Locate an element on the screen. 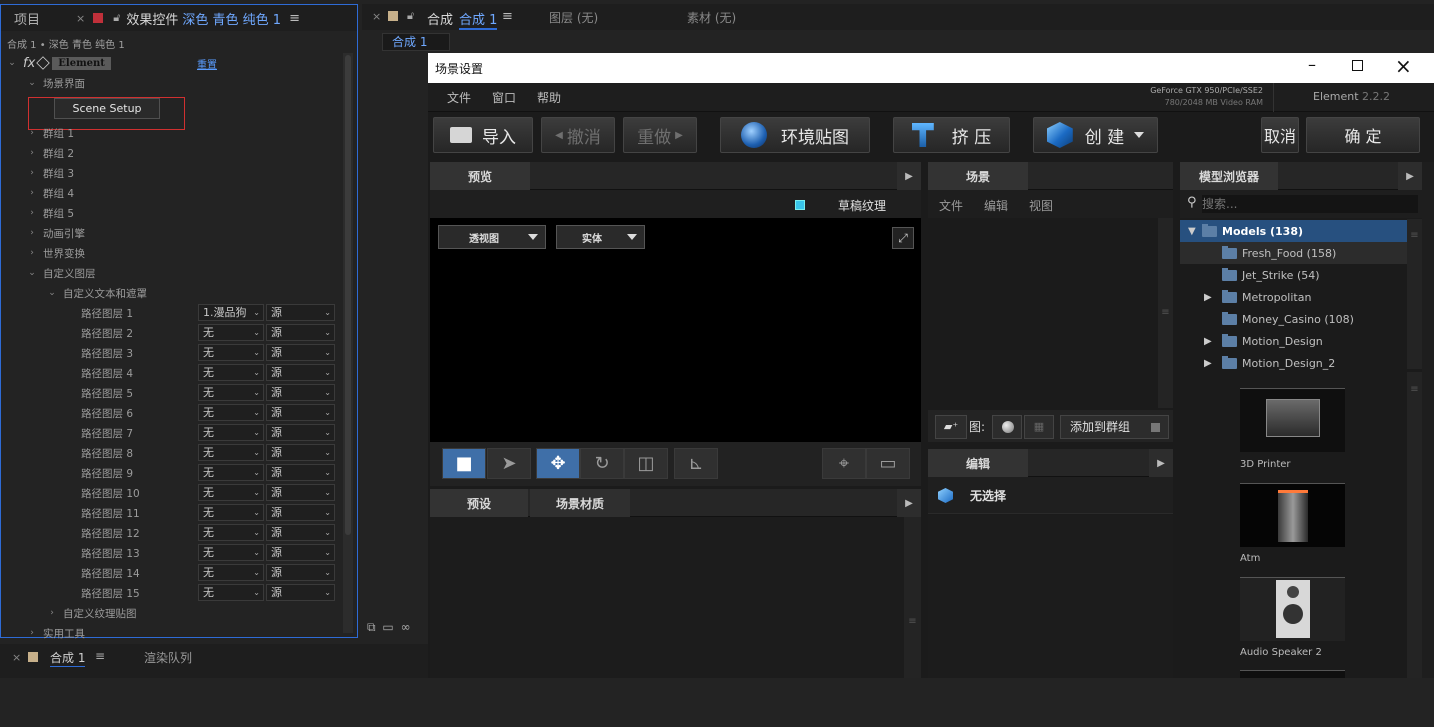  tab-effect-controls: 效果控件 is located at coordinates (152, 18).